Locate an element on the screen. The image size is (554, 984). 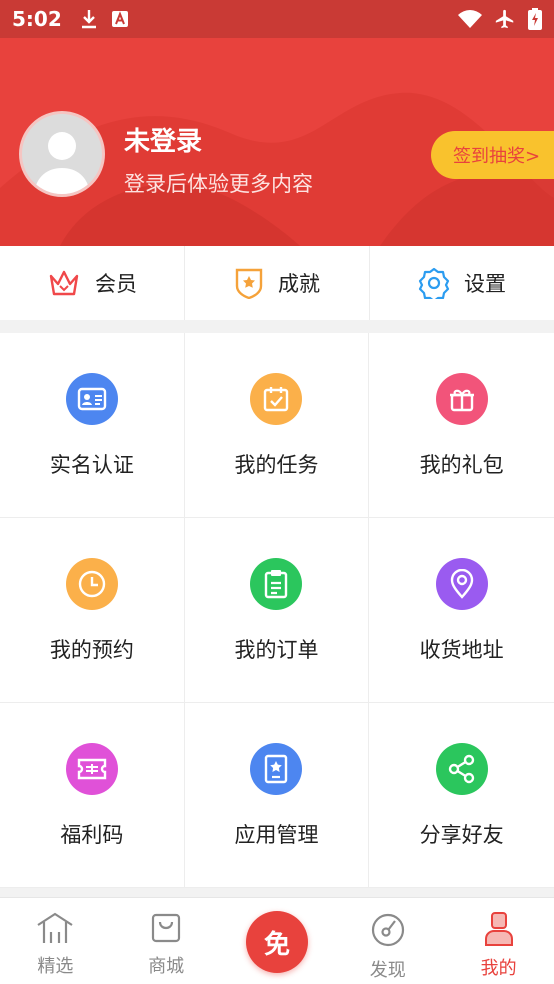
ticket-icon is located at coordinates (91, 769).